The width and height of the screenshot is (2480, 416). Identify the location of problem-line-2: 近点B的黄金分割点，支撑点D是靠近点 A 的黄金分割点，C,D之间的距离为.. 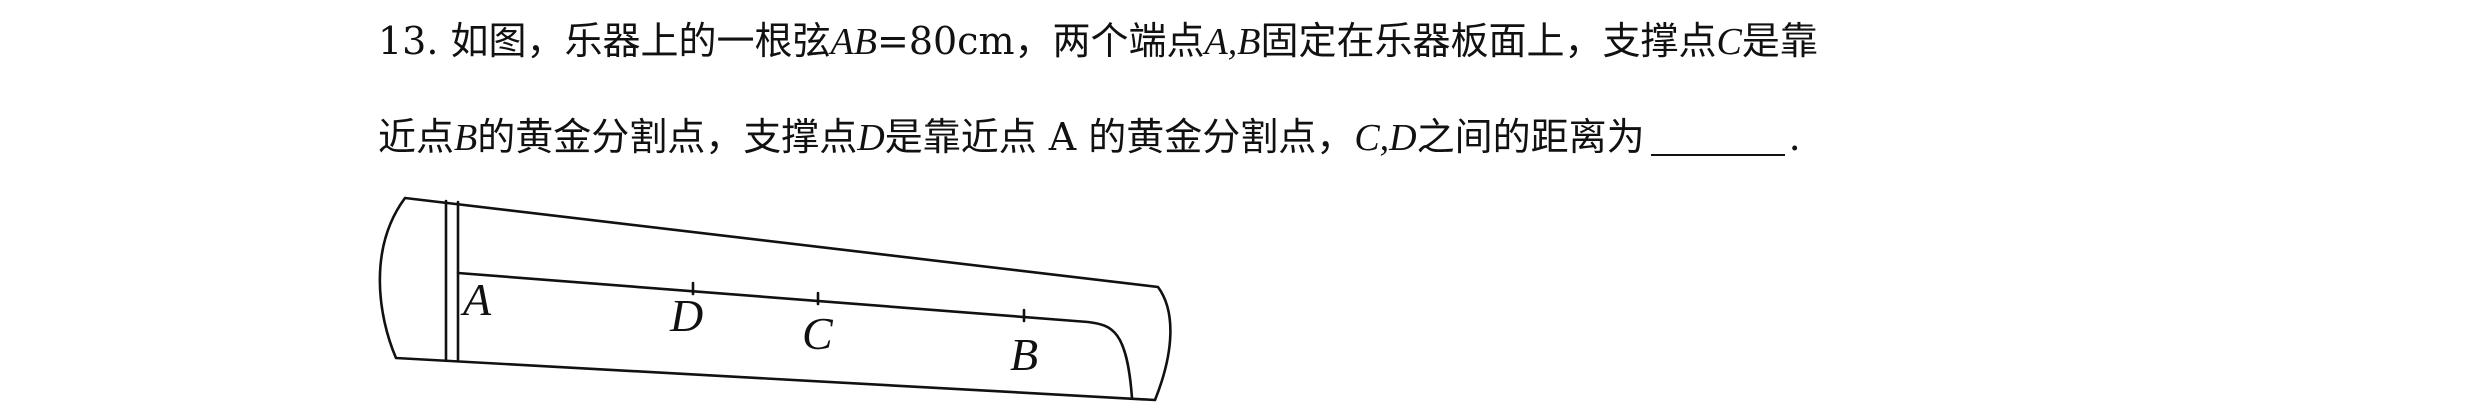
(1089, 137).